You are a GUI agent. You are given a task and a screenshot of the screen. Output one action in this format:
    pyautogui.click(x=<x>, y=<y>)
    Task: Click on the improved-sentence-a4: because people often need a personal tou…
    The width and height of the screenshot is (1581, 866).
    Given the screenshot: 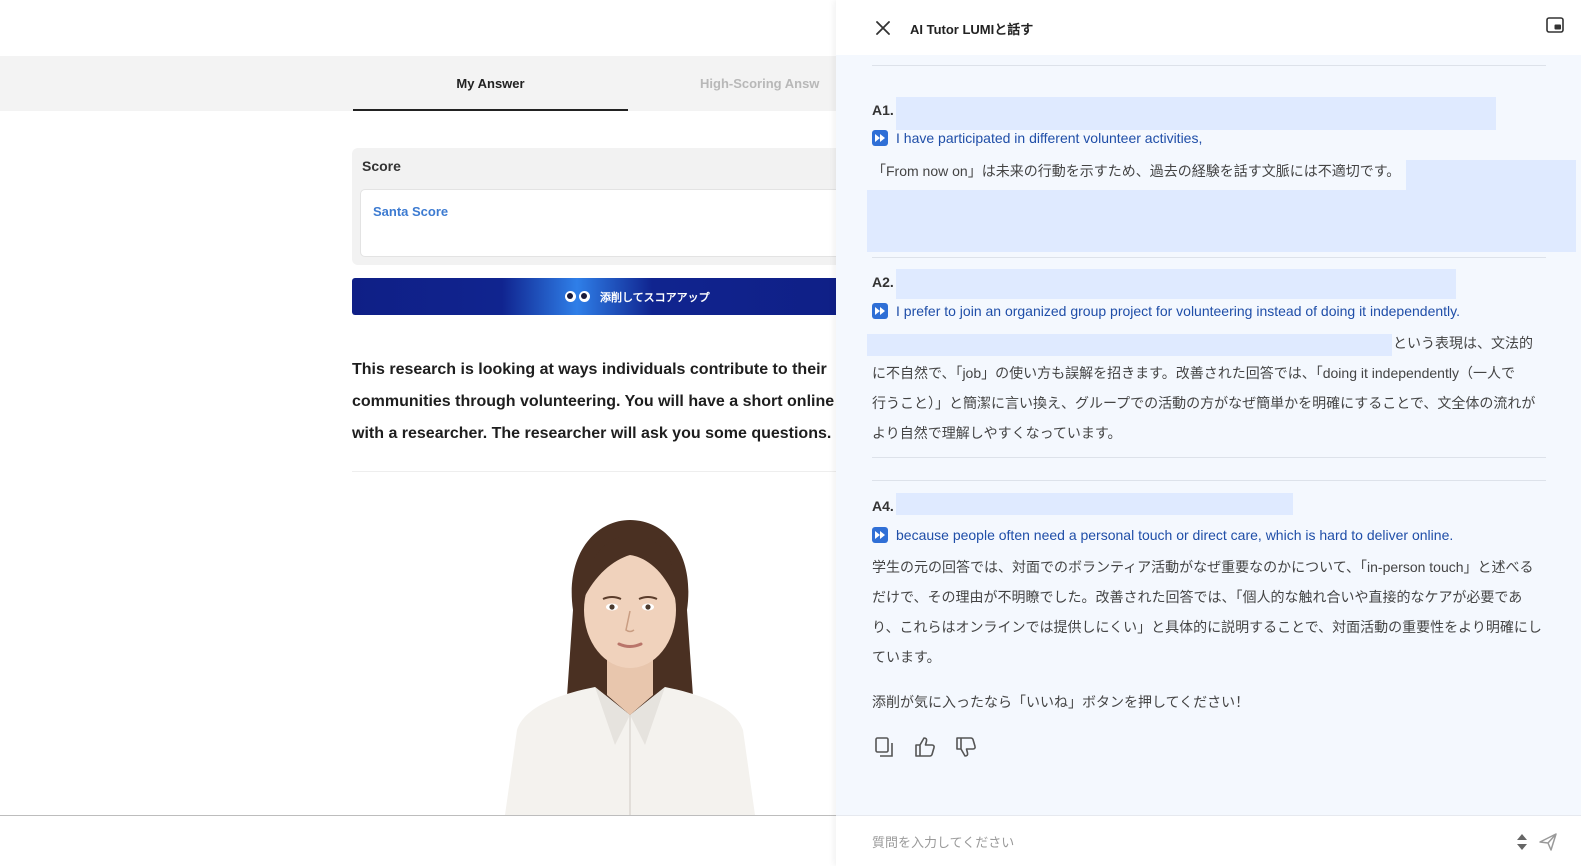 What is the action you would take?
    pyautogui.click(x=1162, y=535)
    